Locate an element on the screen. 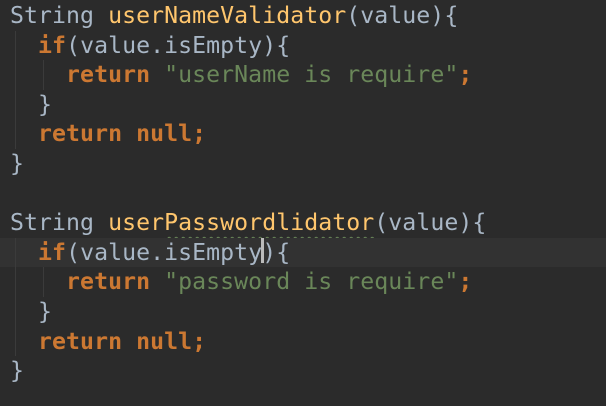  code-line: String userNameValidator(value){ is located at coordinates (303, 16).